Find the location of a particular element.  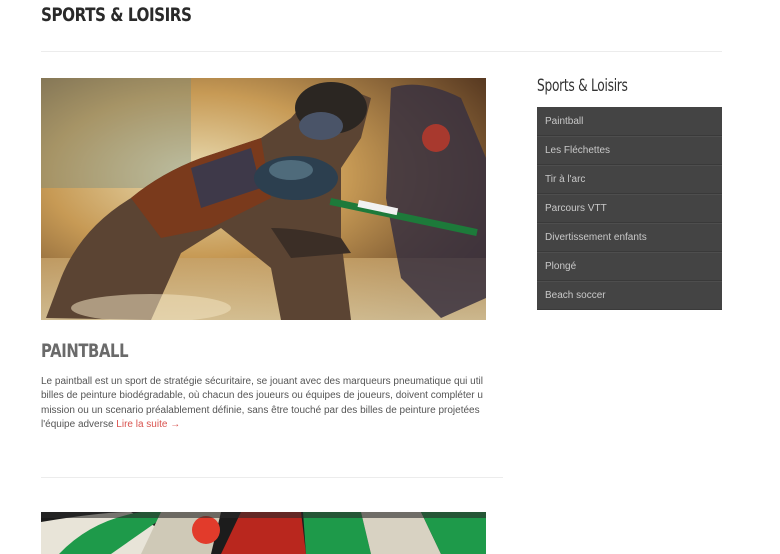

sidebar-item-label: Les Fléchettes is located at coordinates (577, 150).